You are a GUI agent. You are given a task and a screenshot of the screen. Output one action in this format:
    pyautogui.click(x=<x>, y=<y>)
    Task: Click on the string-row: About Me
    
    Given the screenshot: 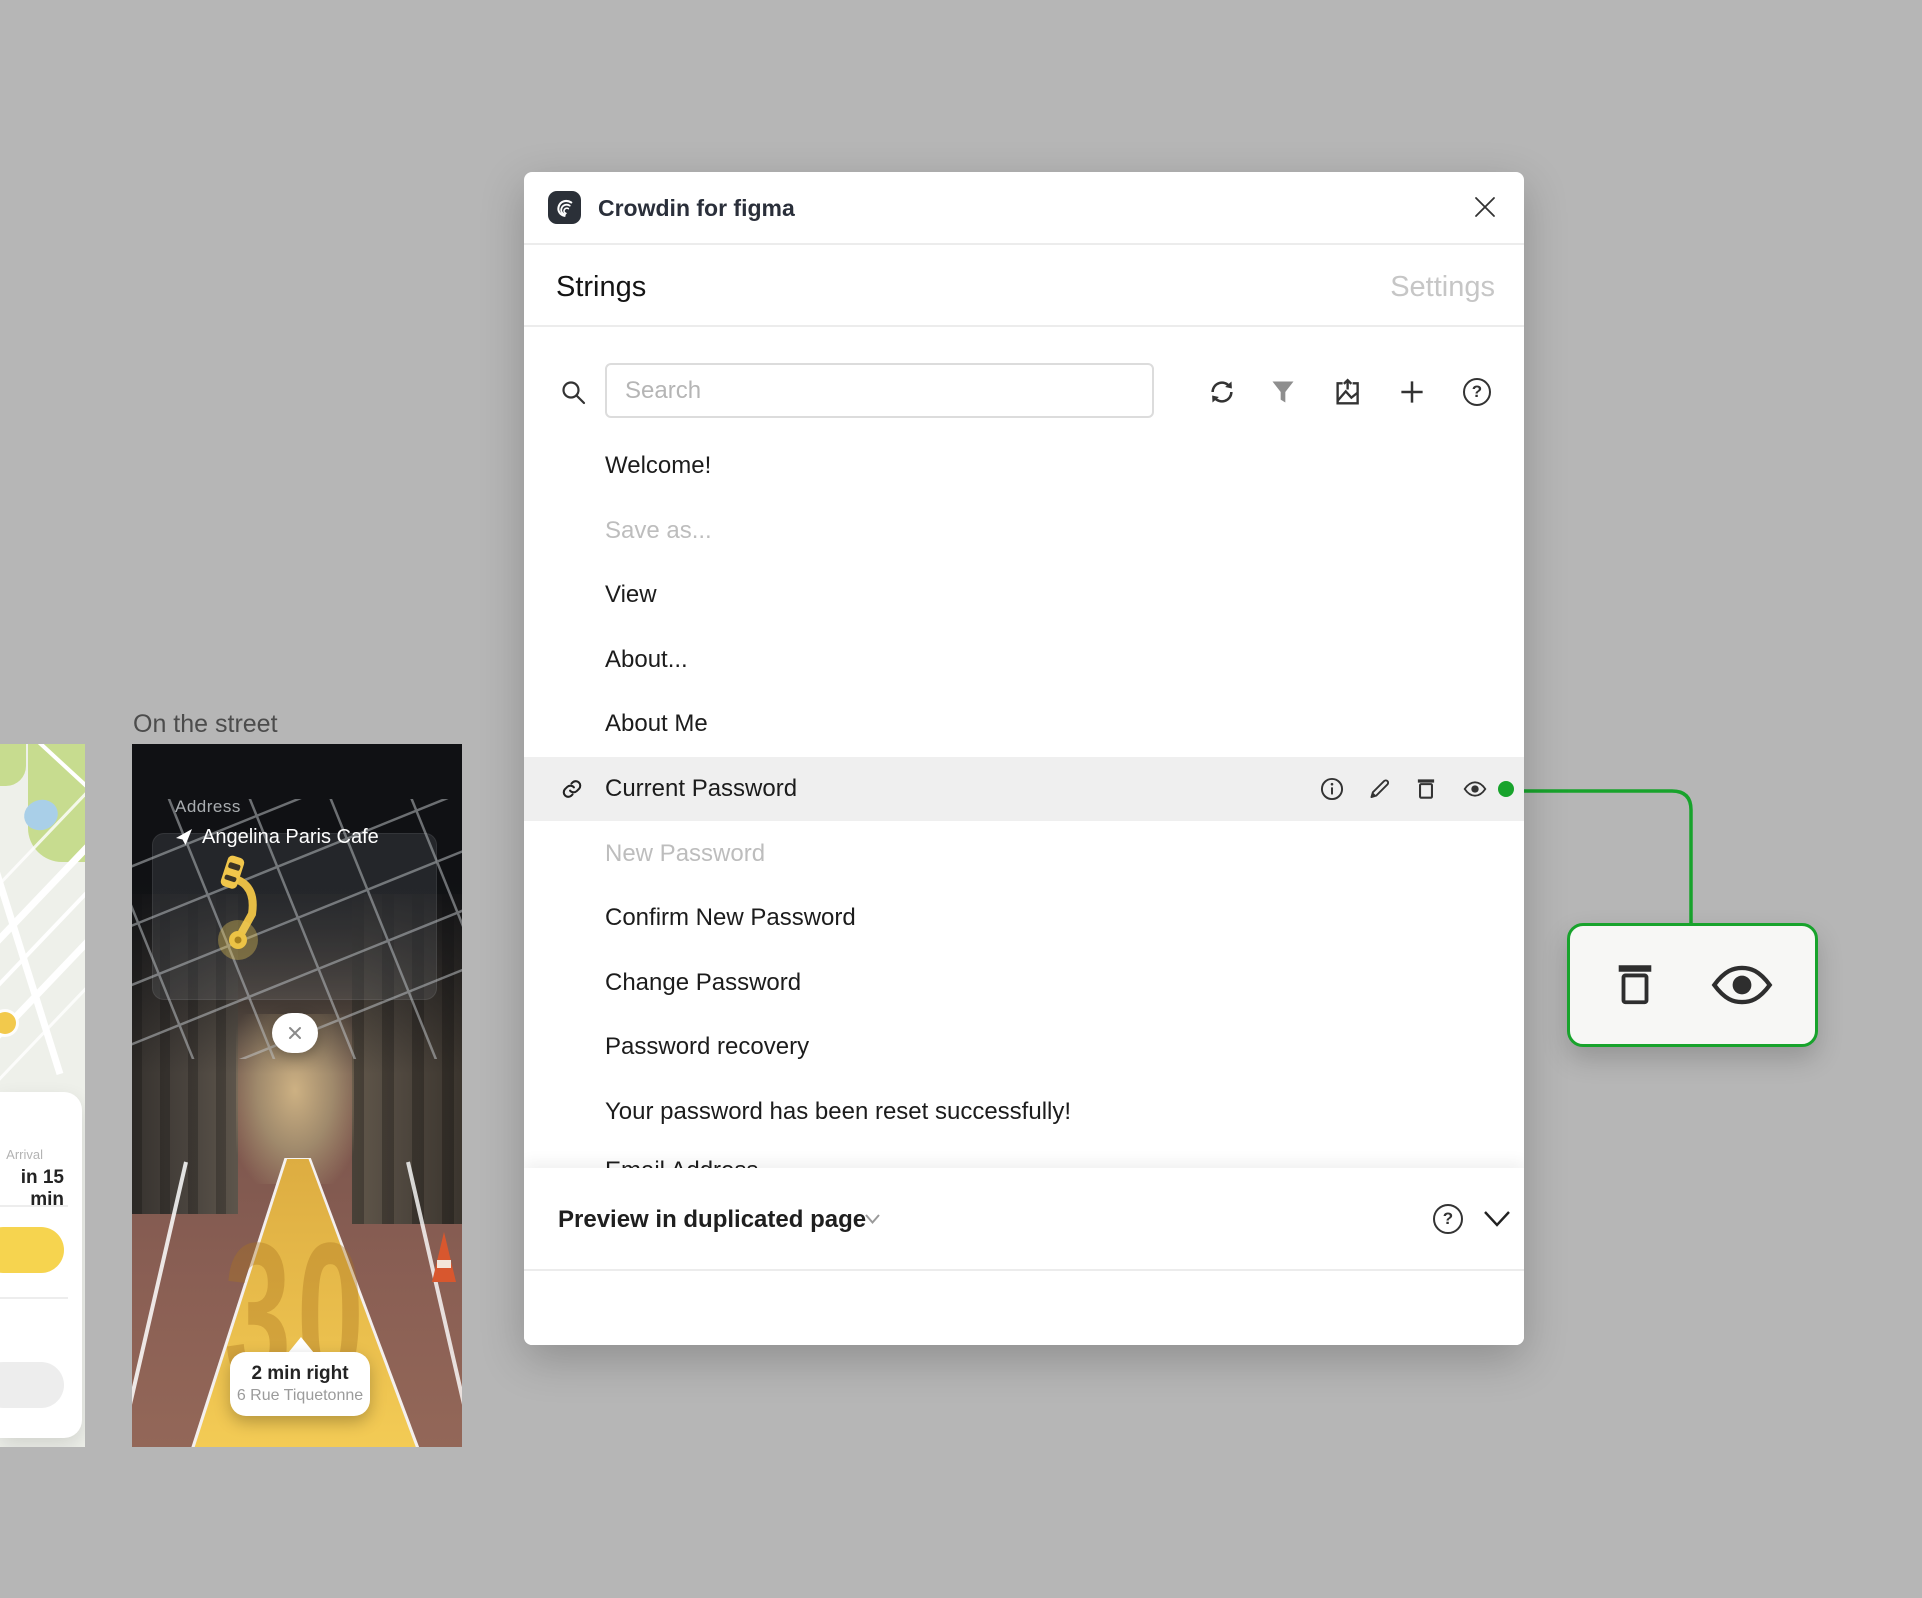 What is the action you would take?
    pyautogui.click(x=1024, y=724)
    